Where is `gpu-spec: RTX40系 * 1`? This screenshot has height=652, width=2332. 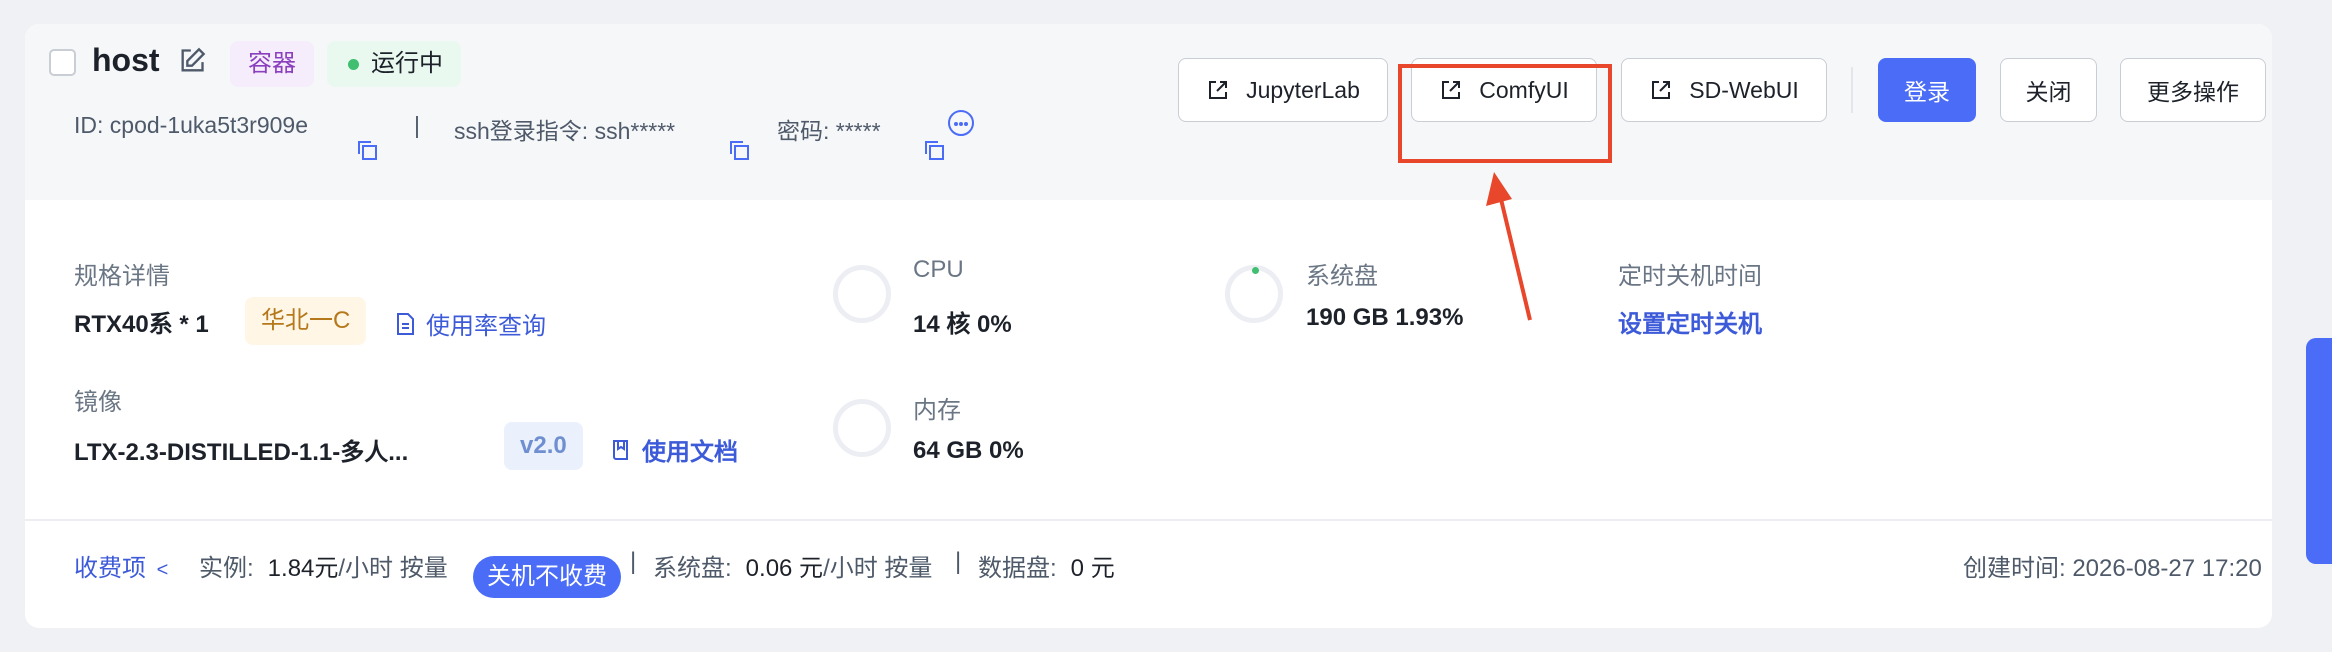 gpu-spec: RTX40系 * 1 is located at coordinates (141, 324).